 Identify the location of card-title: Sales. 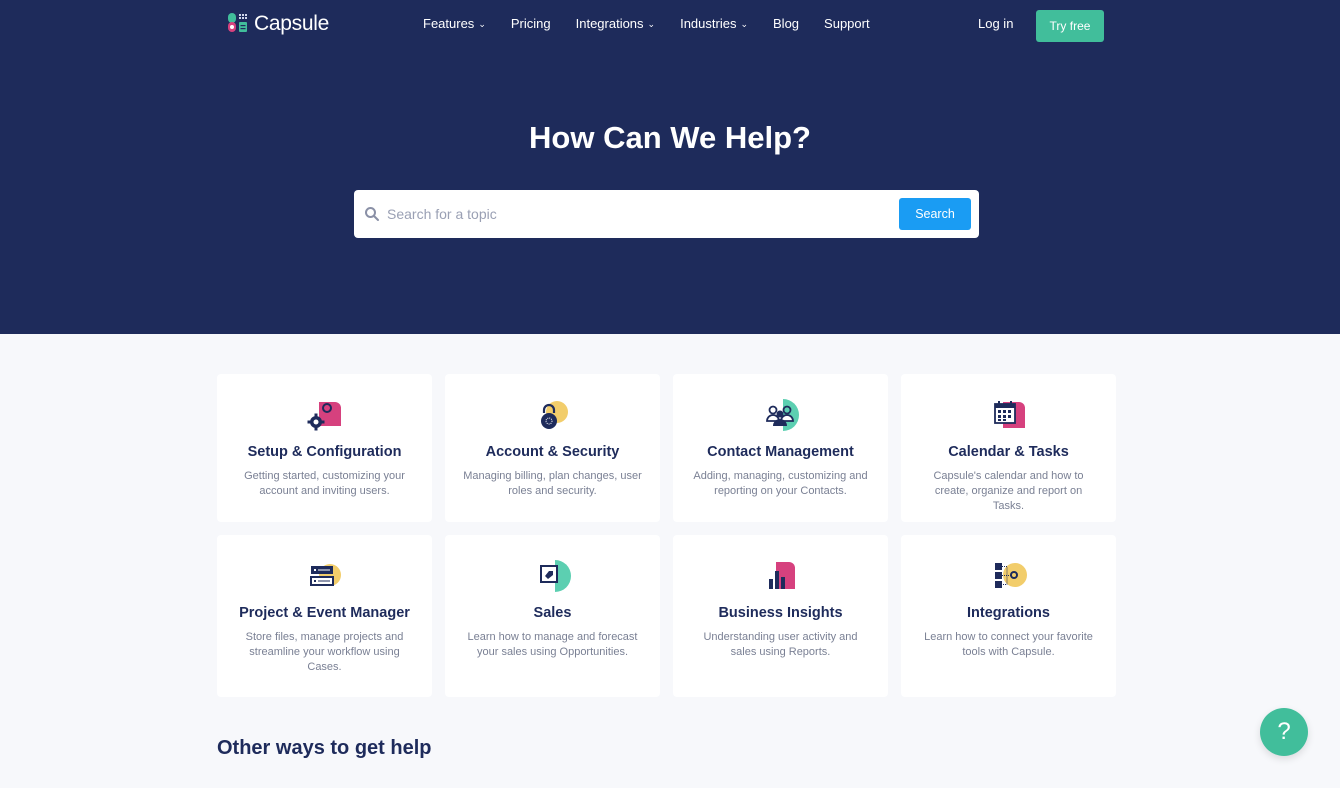
(552, 613).